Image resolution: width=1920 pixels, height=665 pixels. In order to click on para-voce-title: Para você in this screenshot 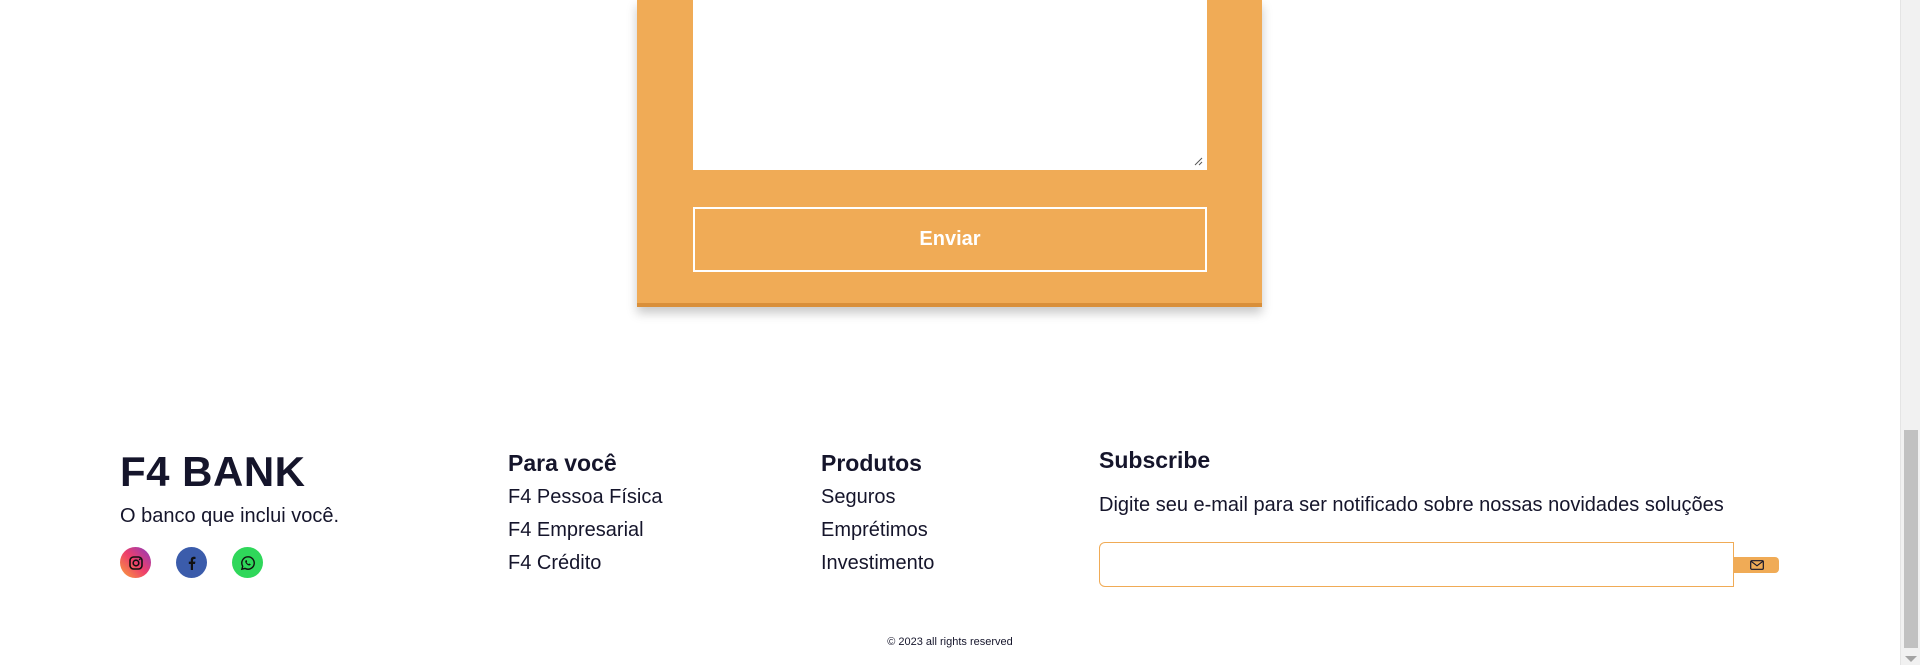, I will do `click(562, 463)`.